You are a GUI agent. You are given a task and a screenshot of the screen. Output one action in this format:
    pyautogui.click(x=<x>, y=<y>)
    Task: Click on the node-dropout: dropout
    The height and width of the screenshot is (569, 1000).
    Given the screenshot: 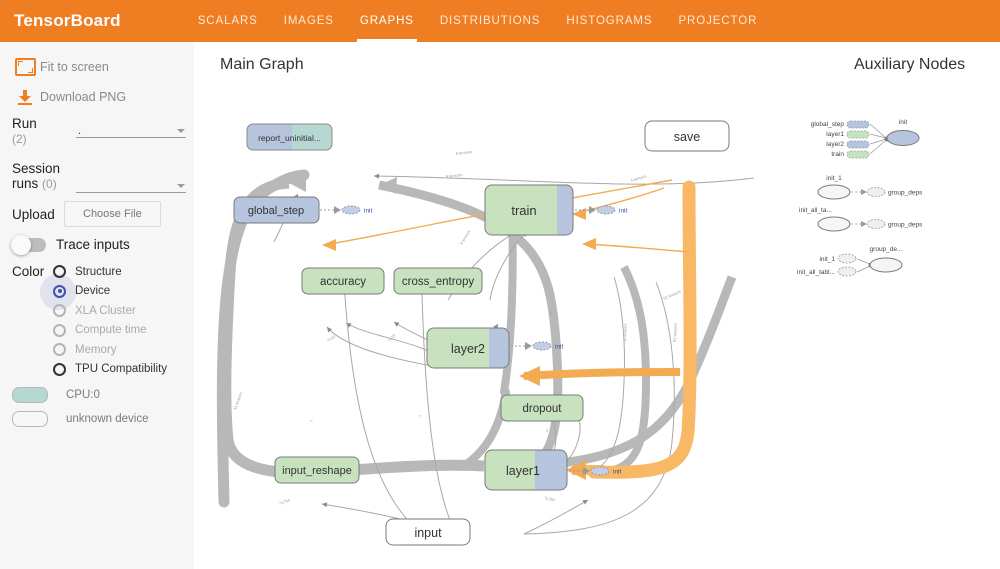 What is the action you would take?
    pyautogui.click(x=542, y=408)
    